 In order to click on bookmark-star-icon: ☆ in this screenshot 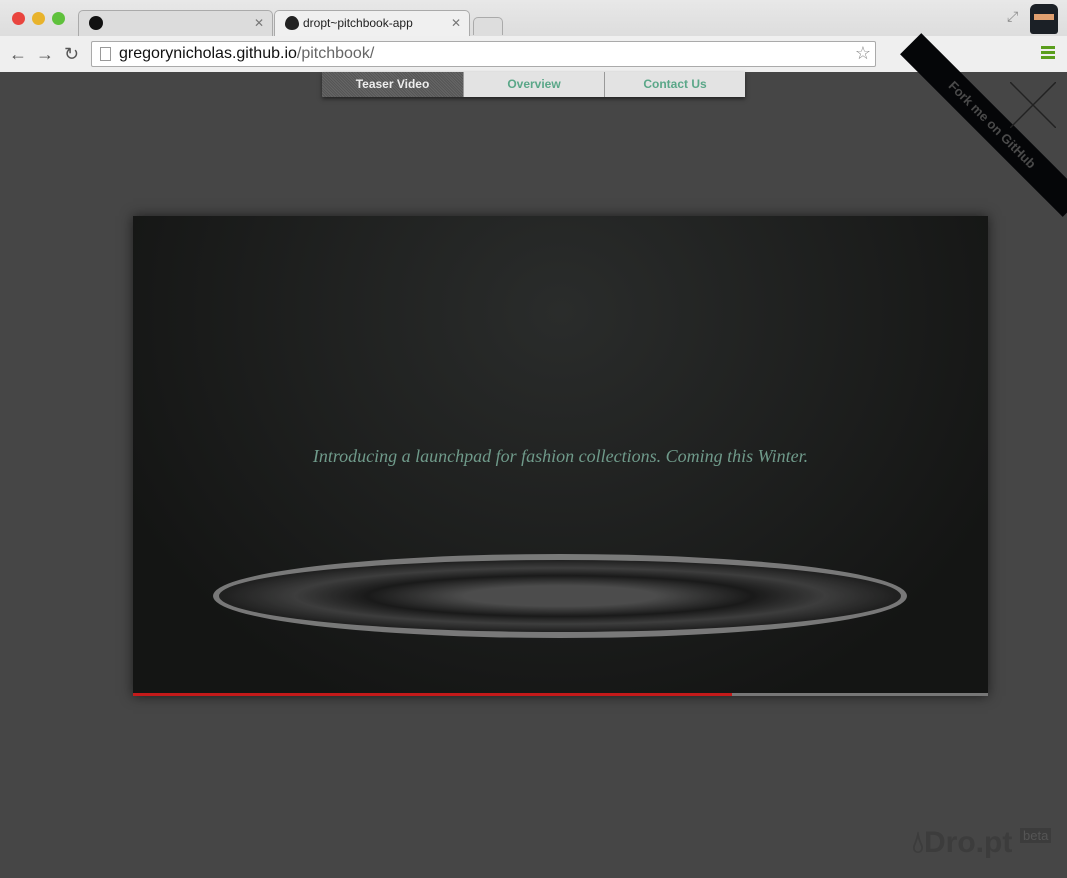, I will do `click(863, 53)`.